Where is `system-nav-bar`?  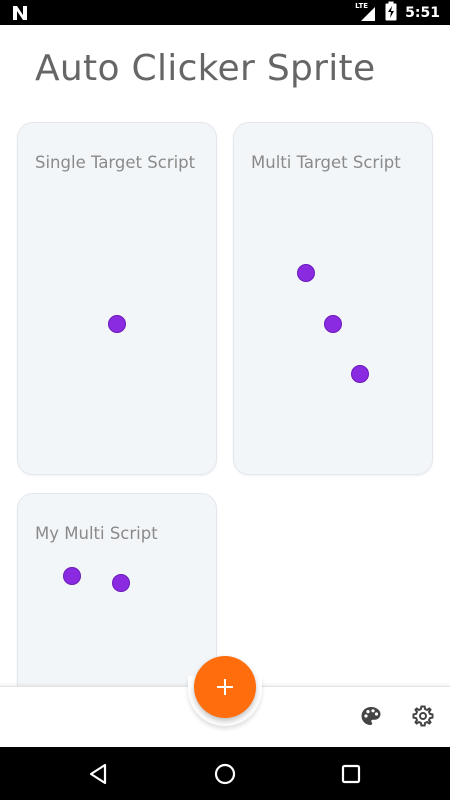
system-nav-bar is located at coordinates (225, 773).